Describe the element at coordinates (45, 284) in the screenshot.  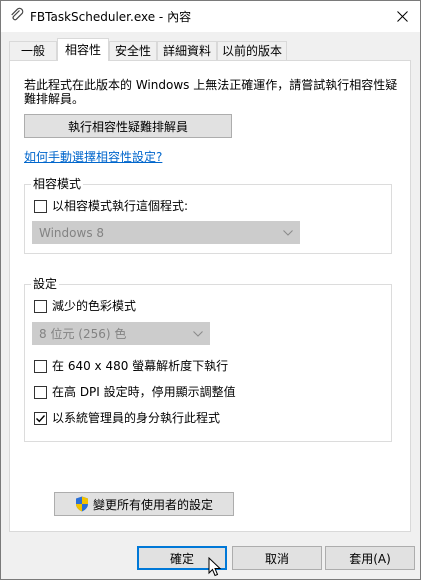
I see `settings-group-title: 設定` at that location.